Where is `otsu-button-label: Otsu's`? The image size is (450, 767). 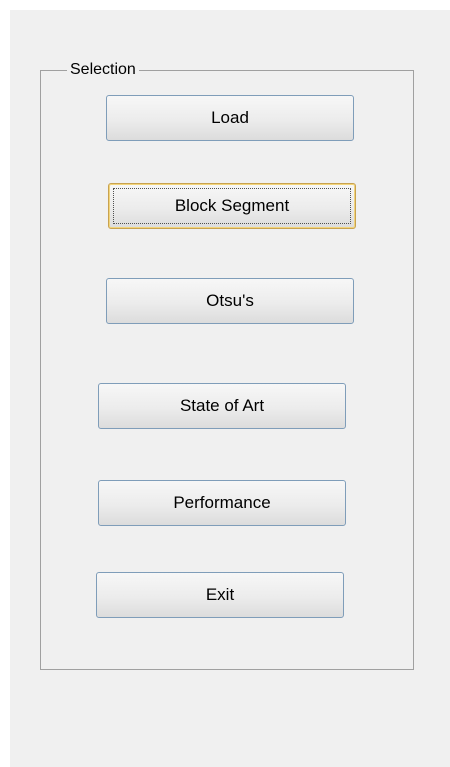 otsu-button-label: Otsu's is located at coordinates (230, 300).